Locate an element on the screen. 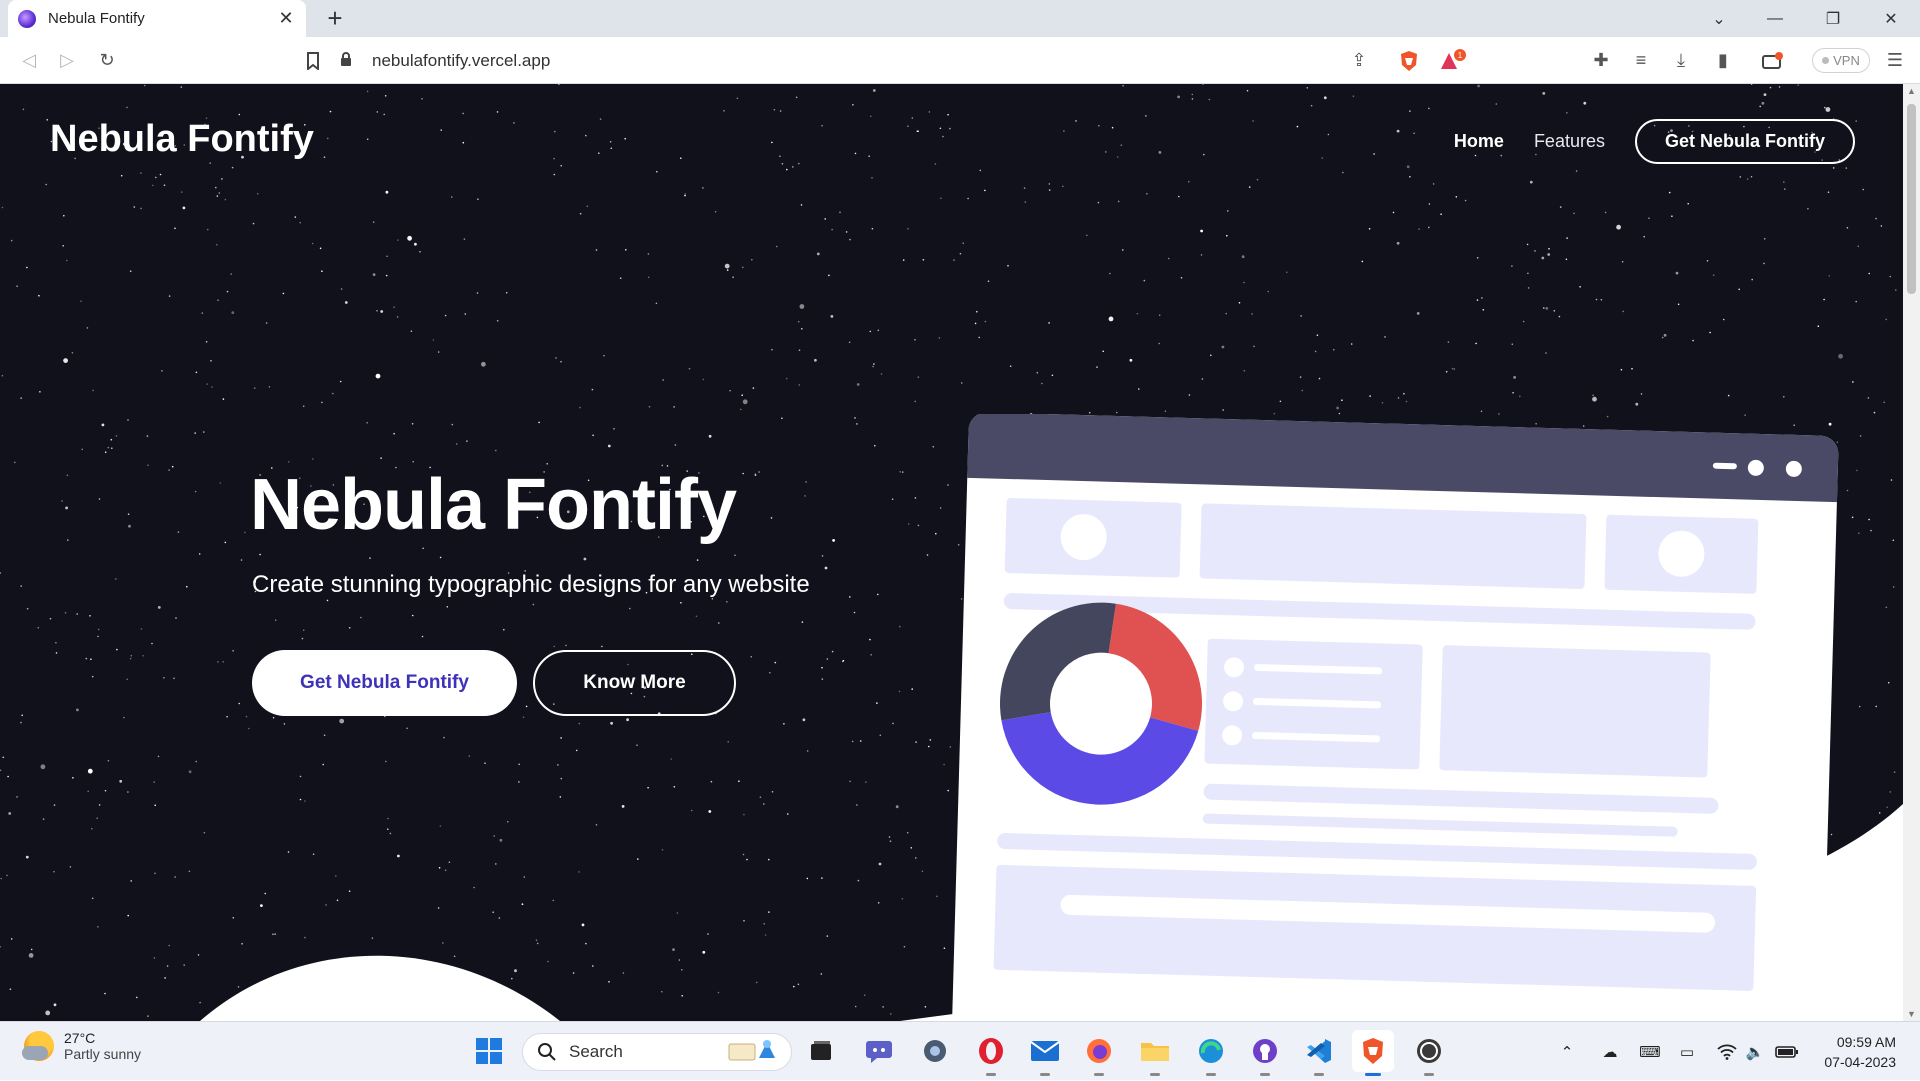 The width and height of the screenshot is (1920, 1081). task-view-icon is located at coordinates (821, 1051).